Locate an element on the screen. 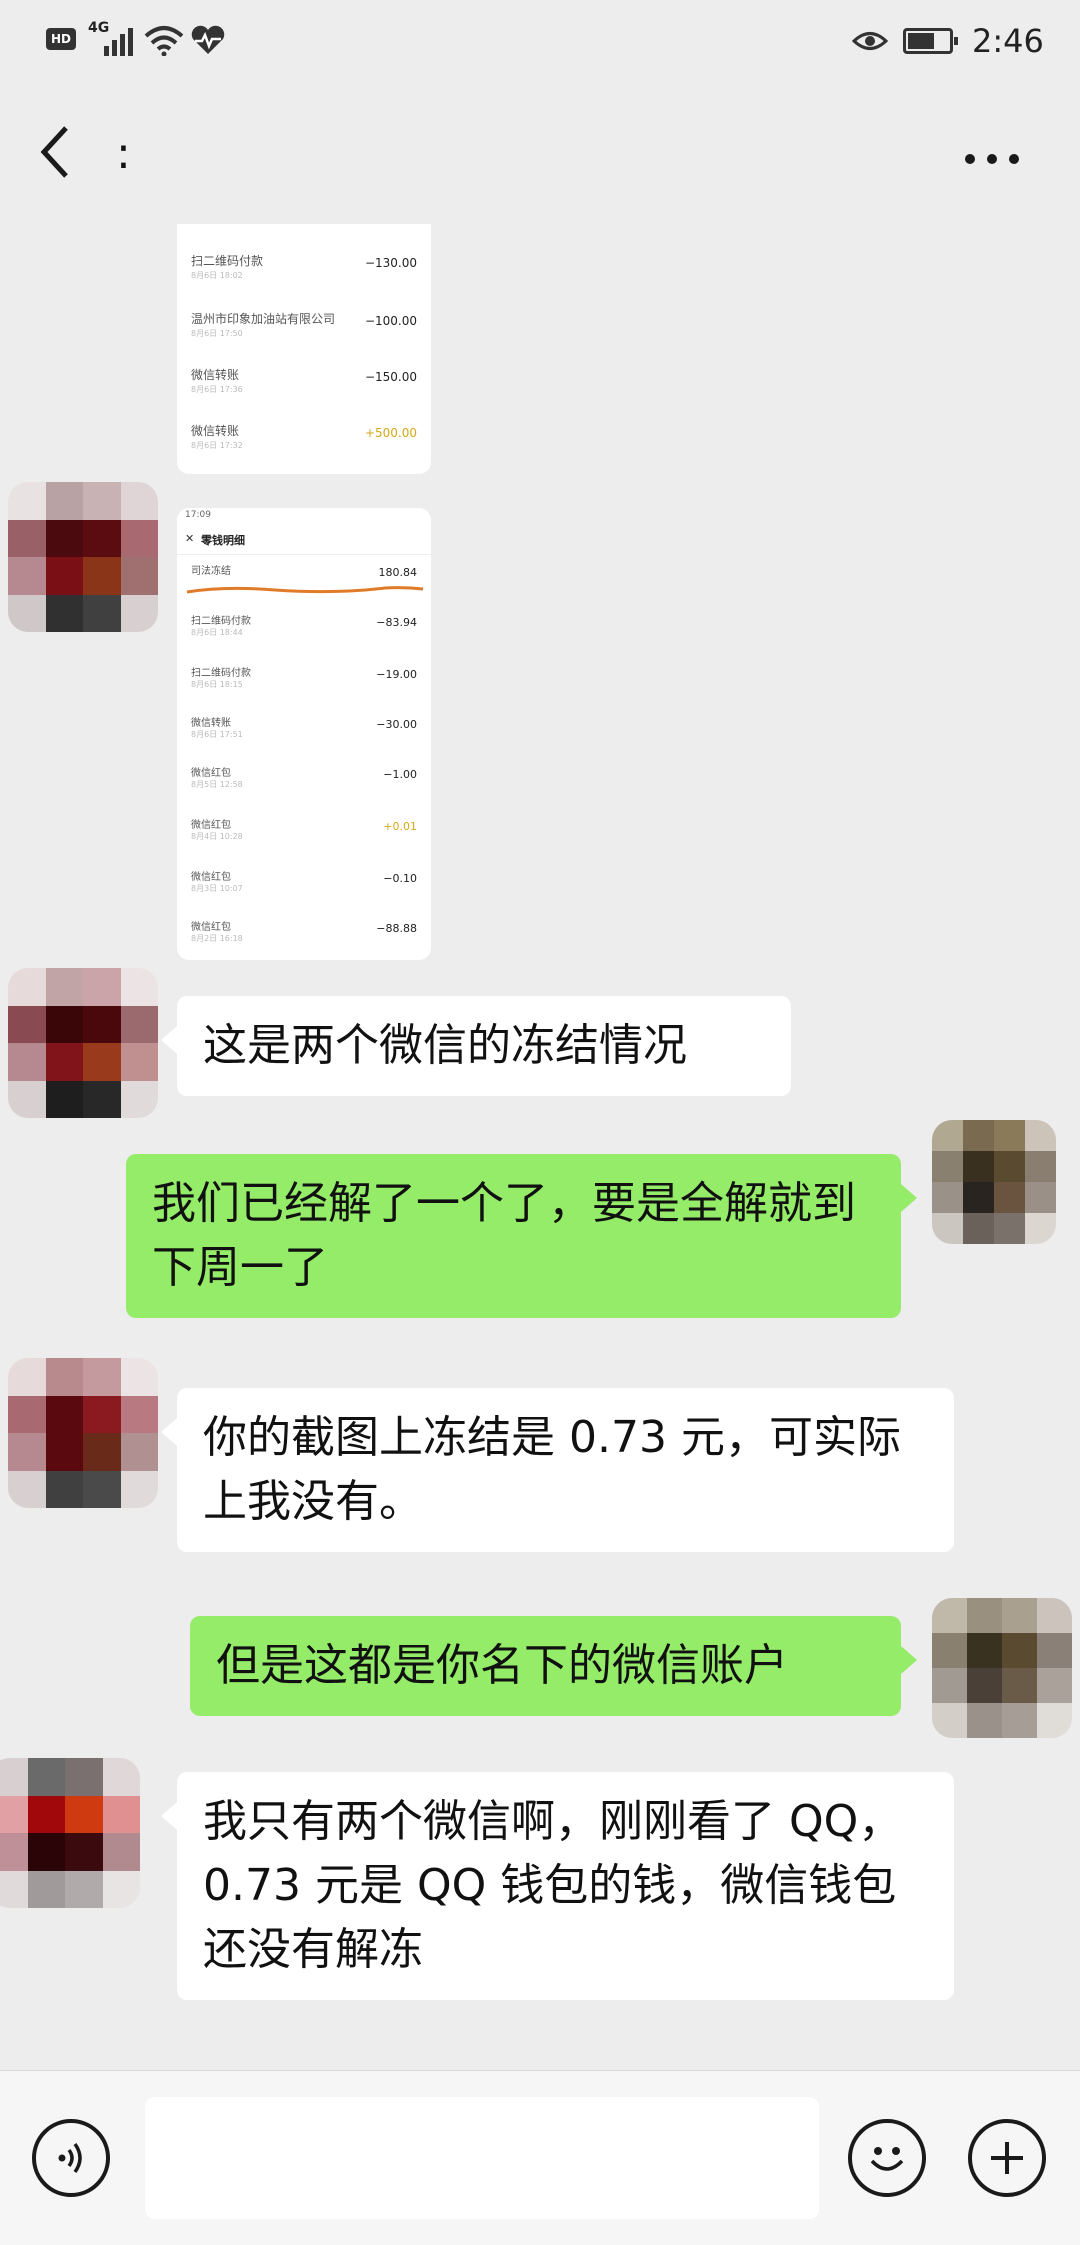 This screenshot has width=1080, height=2245. message-input is located at coordinates (482, 2158).